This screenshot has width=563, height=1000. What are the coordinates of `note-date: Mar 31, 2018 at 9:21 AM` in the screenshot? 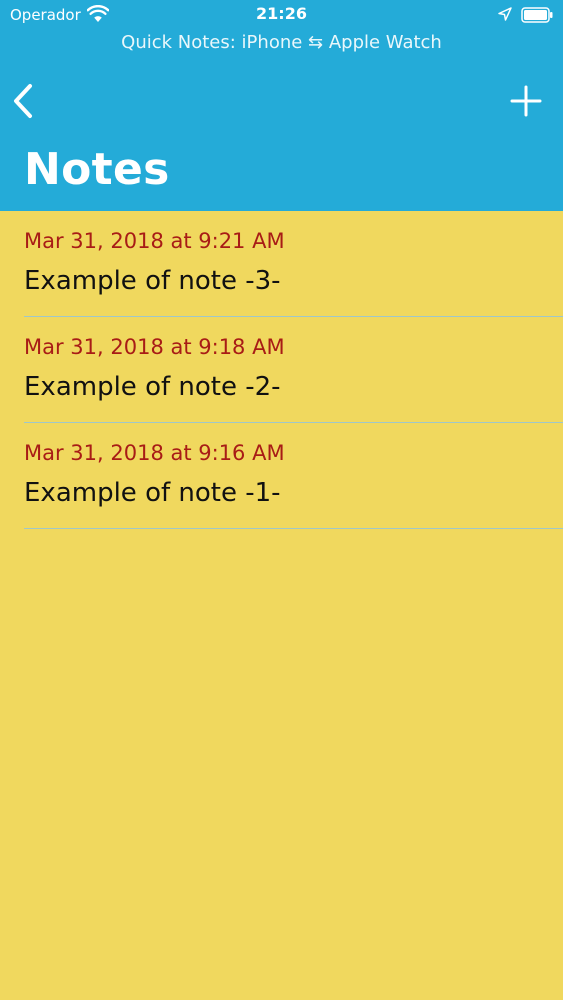 It's located at (154, 241).